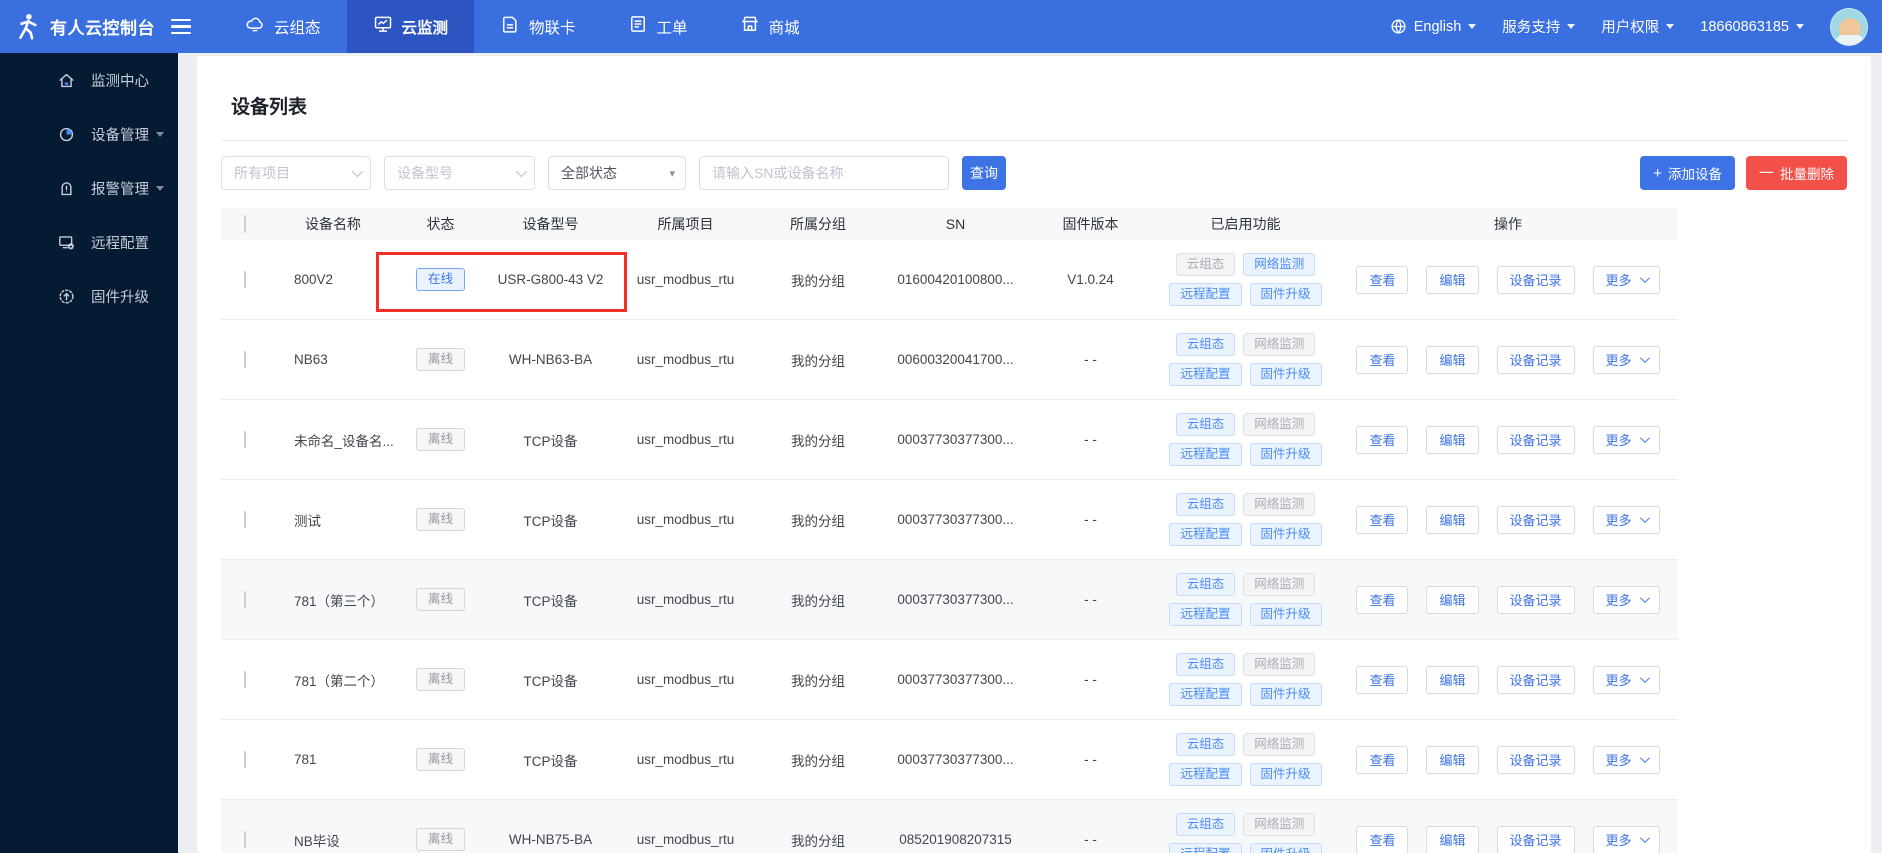  I want to click on firmware-cell: - -, so click(1090, 839).